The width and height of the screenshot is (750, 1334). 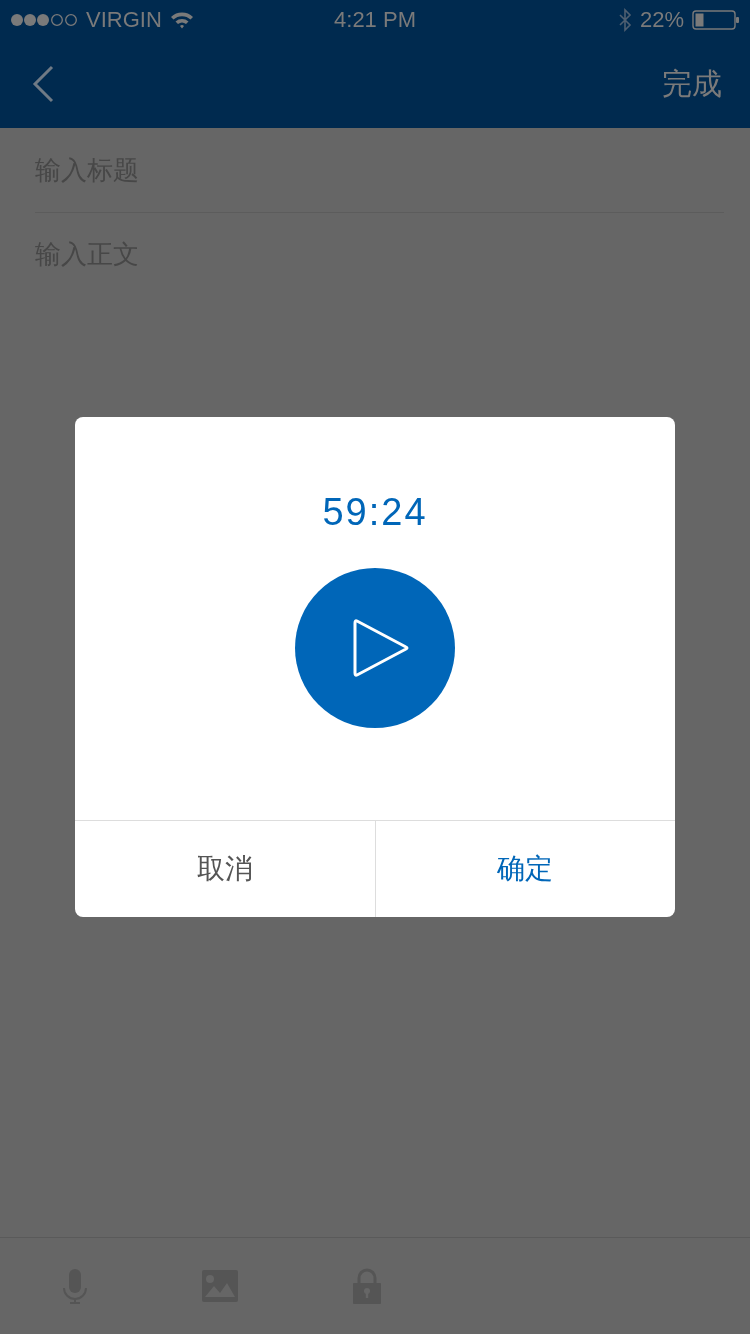 I want to click on status-time: 4:21 PM, so click(x=375, y=20).